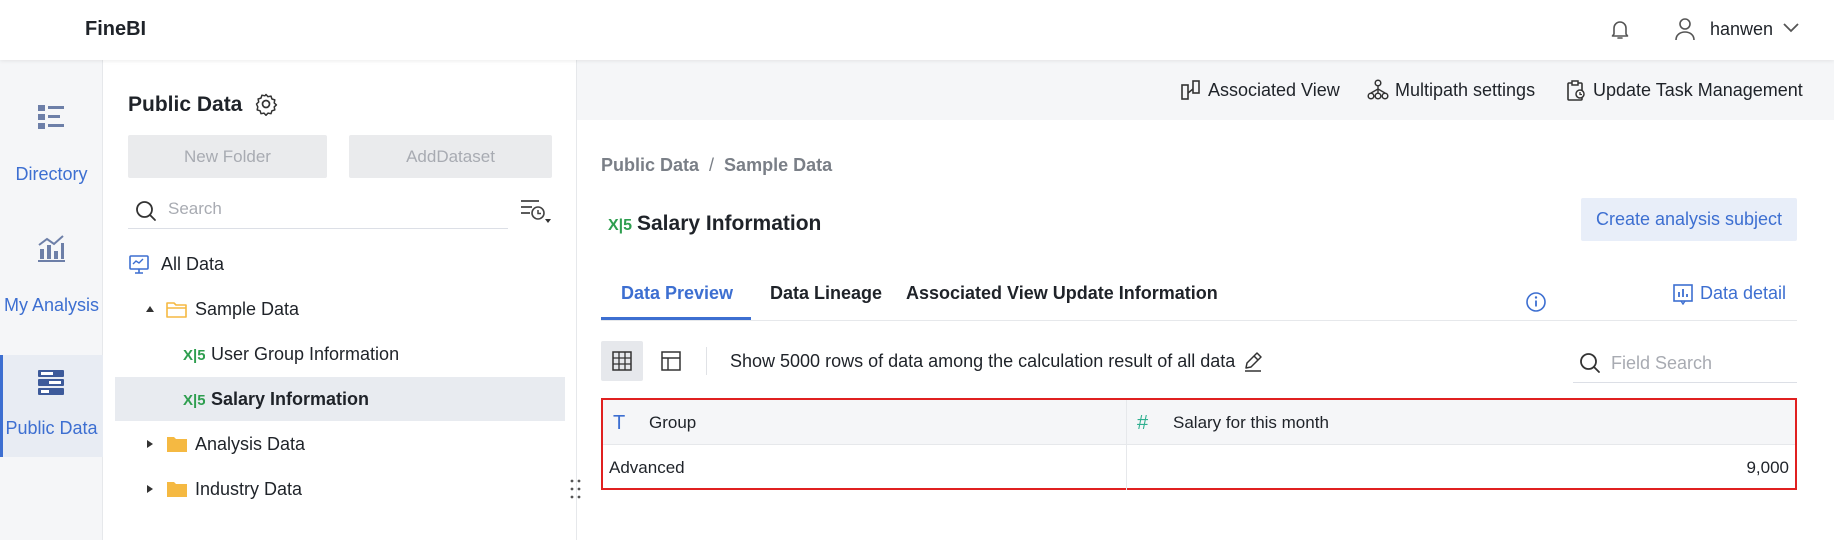 This screenshot has width=1834, height=540. I want to click on tab-label: Associated View Update Information, so click(1062, 293).